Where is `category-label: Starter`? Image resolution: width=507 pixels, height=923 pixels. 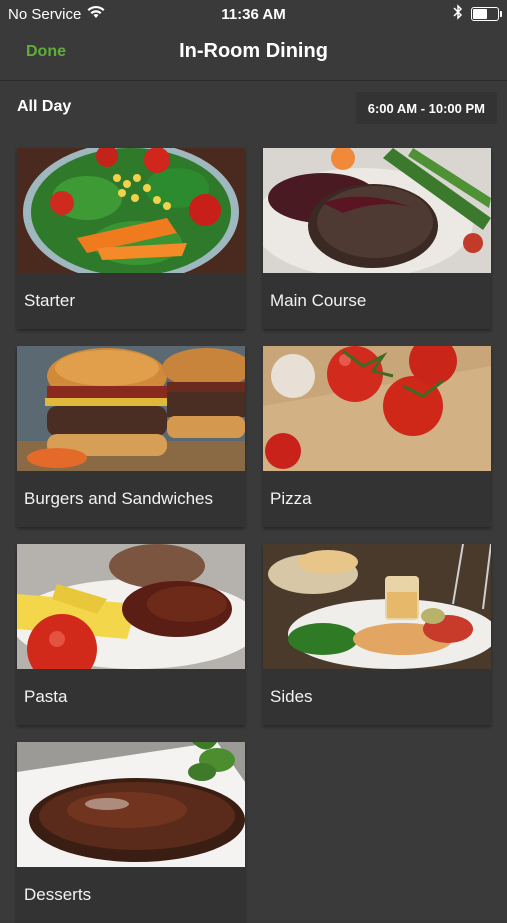 category-label: Starter is located at coordinates (50, 300).